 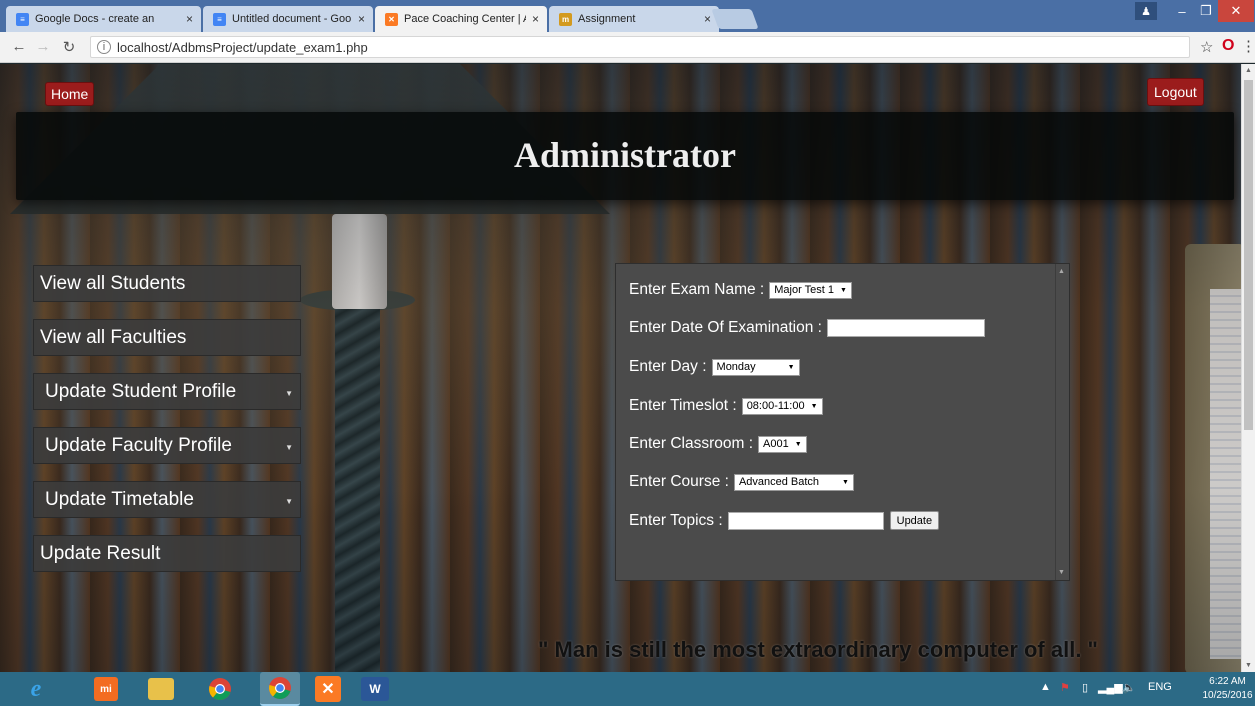 What do you see at coordinates (43, 46) in the screenshot?
I see `forward-icon: →` at bounding box center [43, 46].